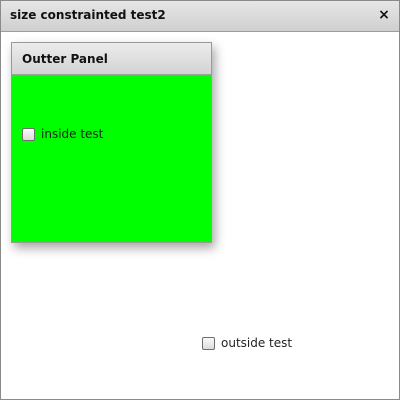 This screenshot has width=400, height=400. What do you see at coordinates (88, 15) in the screenshot?
I see `window-title: size constrainted test2` at bounding box center [88, 15].